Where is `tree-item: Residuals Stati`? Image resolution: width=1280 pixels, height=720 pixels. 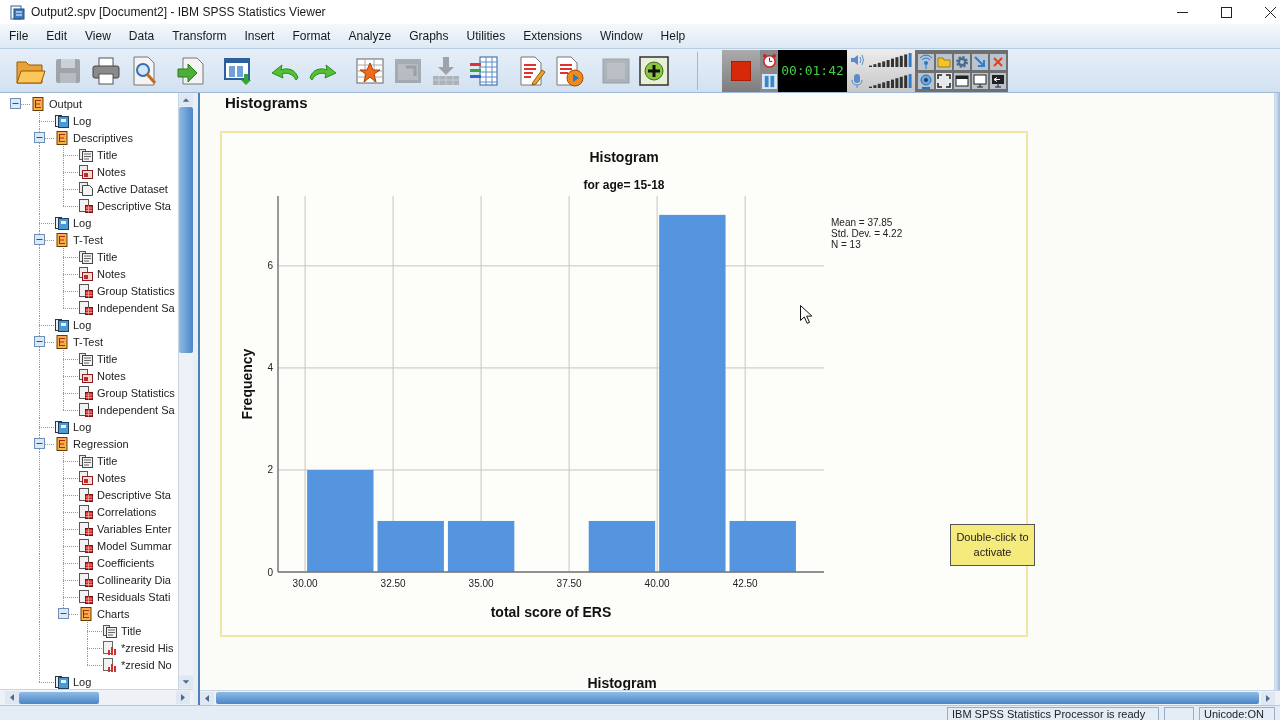 tree-item: Residuals Stati is located at coordinates (134, 596).